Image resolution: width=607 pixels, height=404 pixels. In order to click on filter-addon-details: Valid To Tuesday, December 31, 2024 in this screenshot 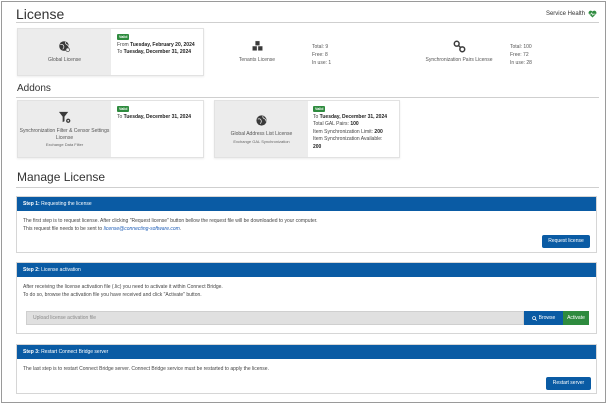, I will do `click(154, 113)`.